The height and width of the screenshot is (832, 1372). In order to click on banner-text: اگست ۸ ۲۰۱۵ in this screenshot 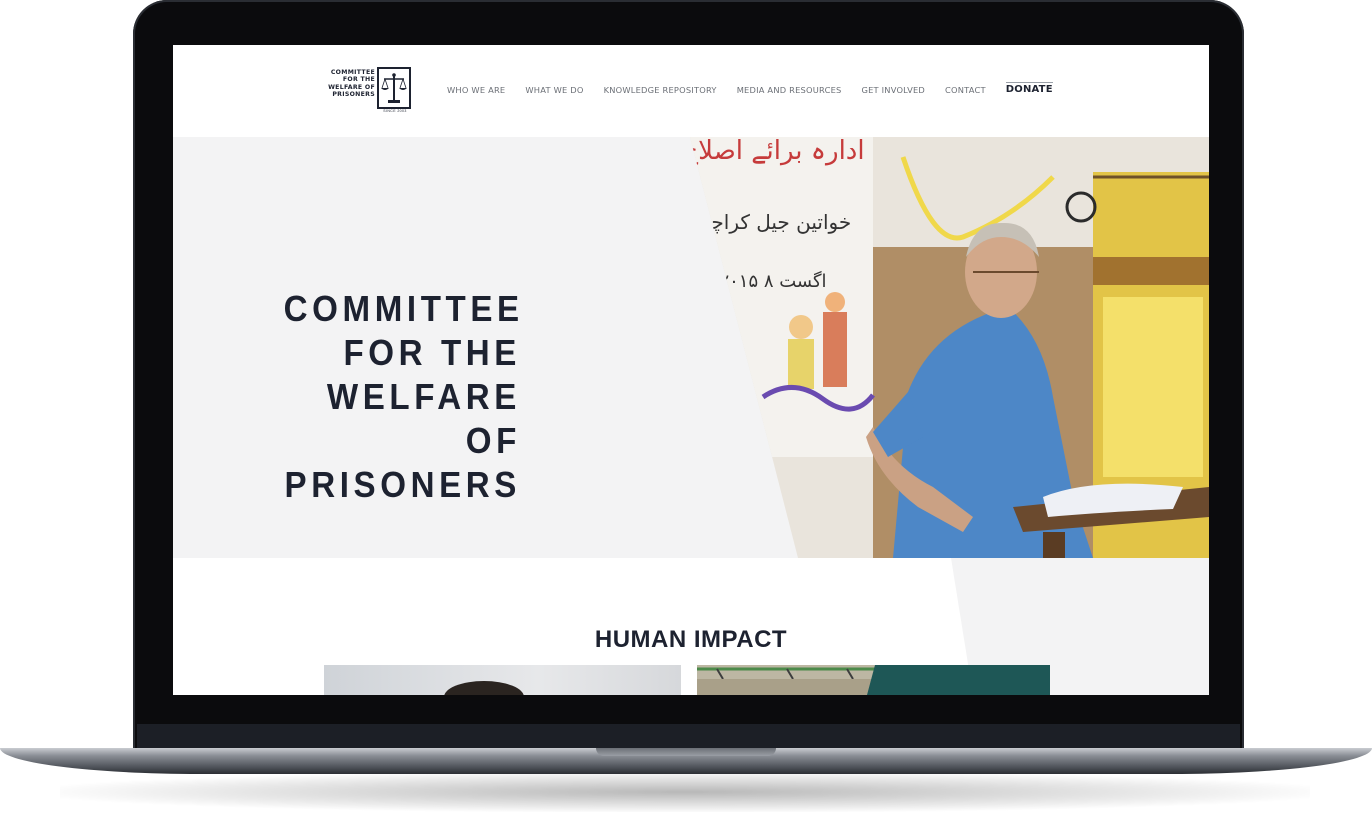, I will do `click(772, 281)`.